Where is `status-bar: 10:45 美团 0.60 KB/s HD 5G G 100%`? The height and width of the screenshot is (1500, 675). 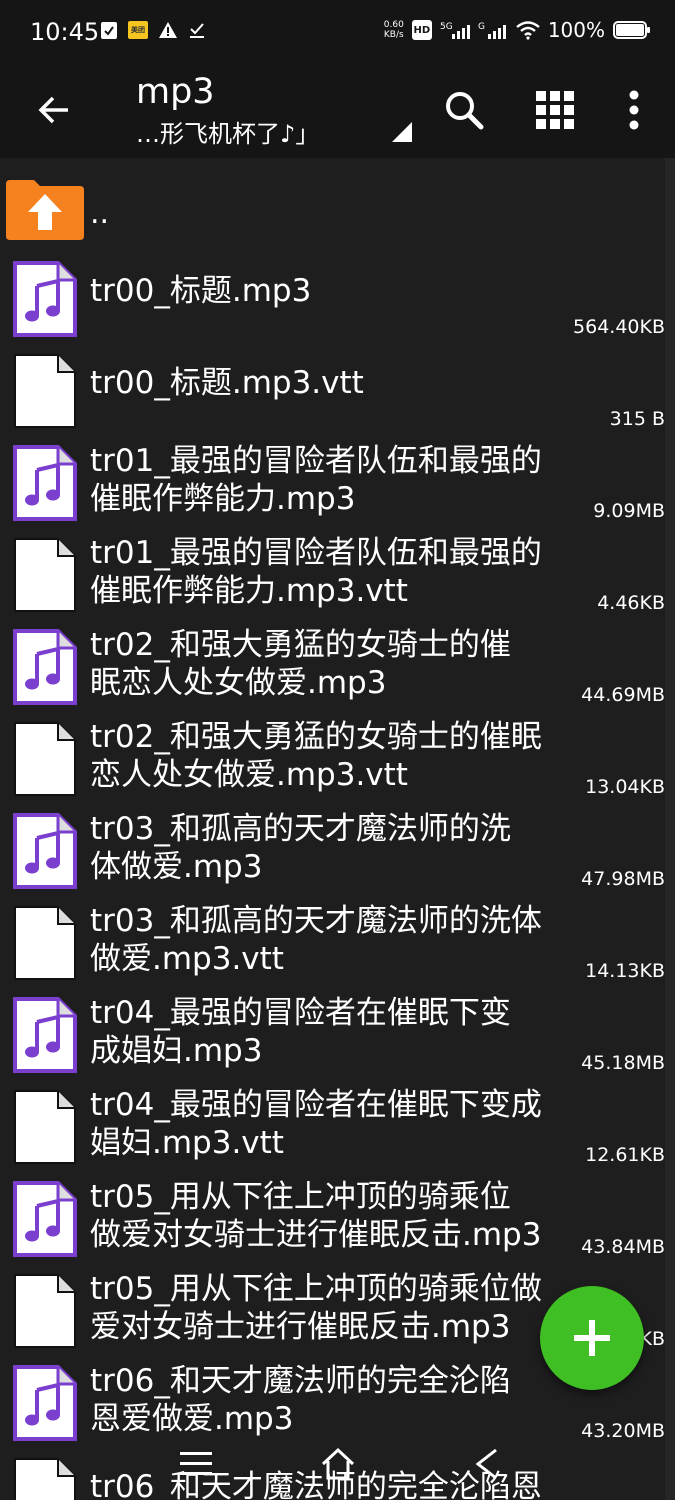
status-bar: 10:45 美团 0.60 KB/s HD 5G G 100% is located at coordinates (337, 34).